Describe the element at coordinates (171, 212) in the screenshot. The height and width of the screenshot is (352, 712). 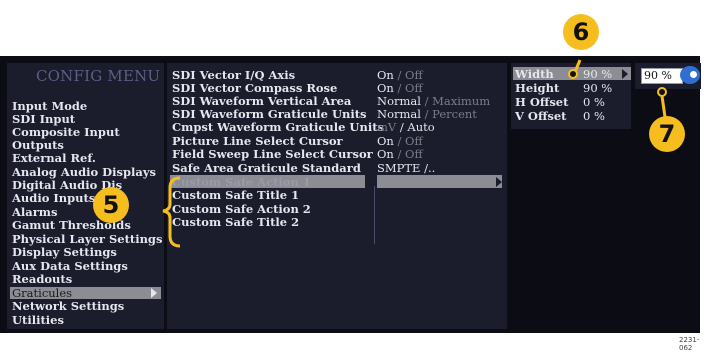
I see `callout-5-bracket` at that location.